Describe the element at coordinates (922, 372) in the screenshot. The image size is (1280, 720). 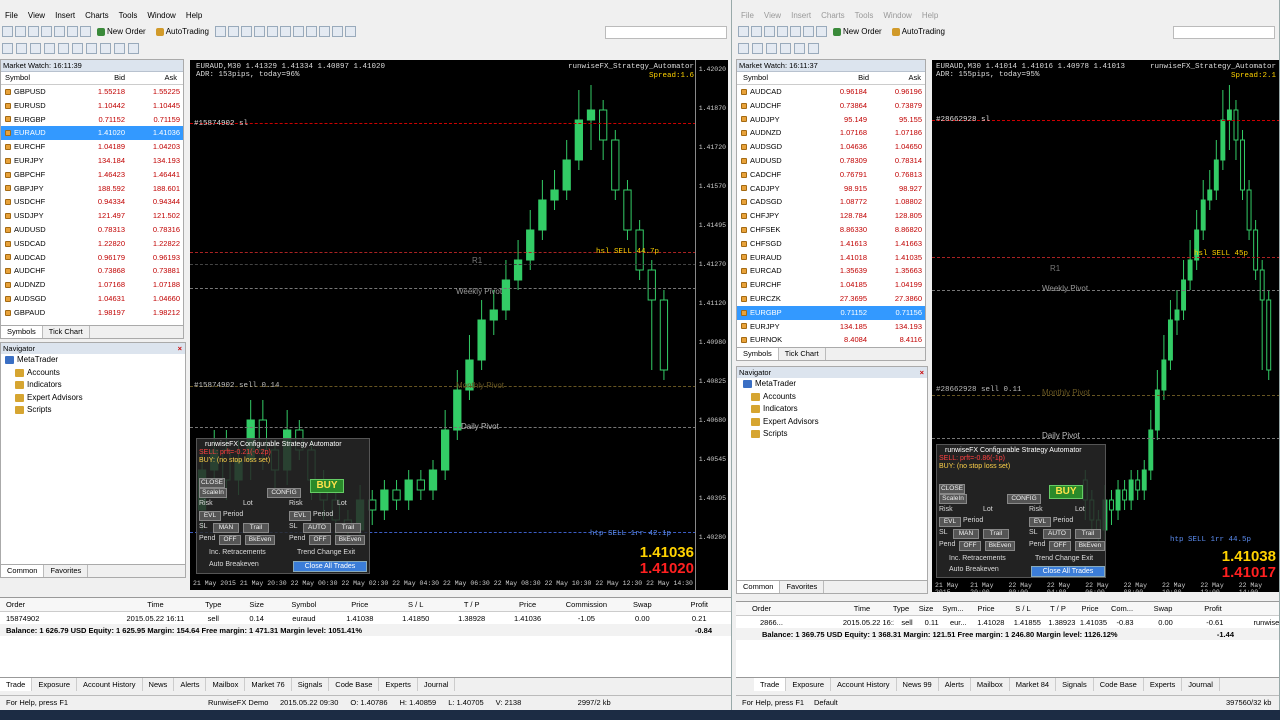
I see `close-icon: ×` at that location.